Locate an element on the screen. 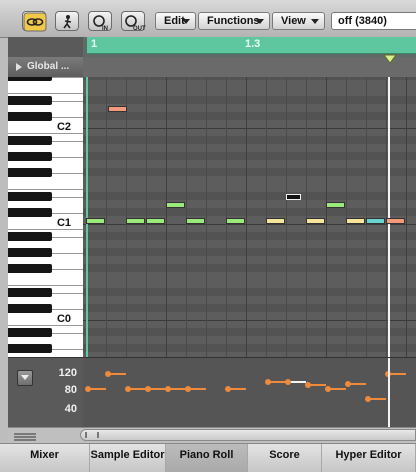 The width and height of the screenshot is (416, 472). tab-piano-roll: Piano Roll is located at coordinates (207, 458).